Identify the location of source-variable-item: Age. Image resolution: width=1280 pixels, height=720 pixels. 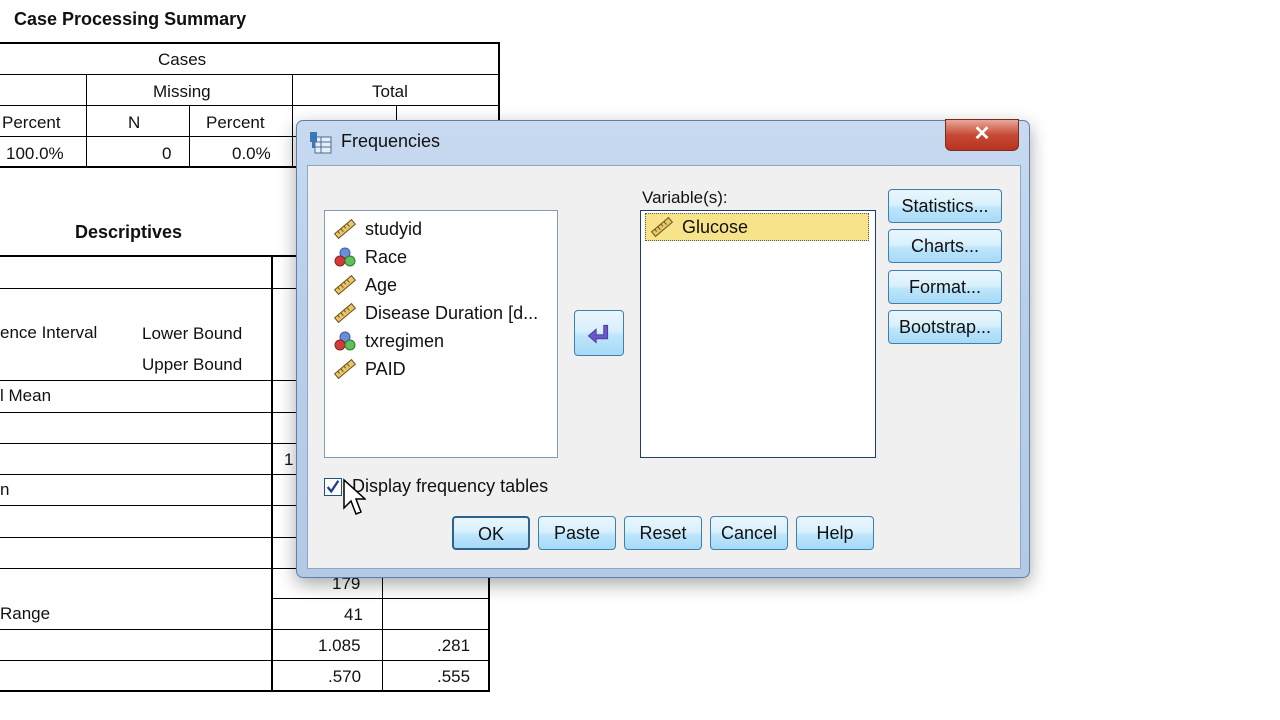
(365, 285).